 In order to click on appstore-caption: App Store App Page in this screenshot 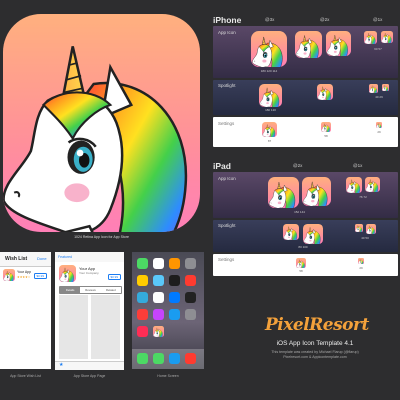, I will do `click(89, 376)`.